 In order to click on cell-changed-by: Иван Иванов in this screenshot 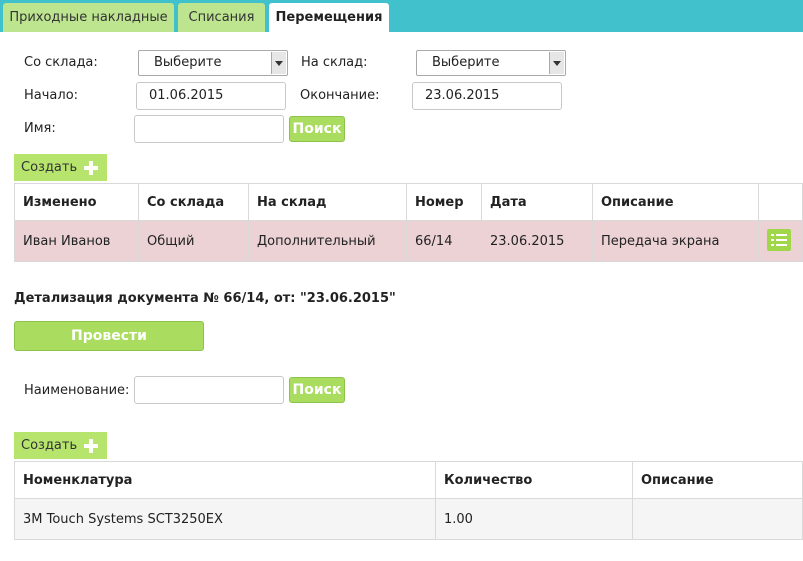, I will do `click(77, 241)`.